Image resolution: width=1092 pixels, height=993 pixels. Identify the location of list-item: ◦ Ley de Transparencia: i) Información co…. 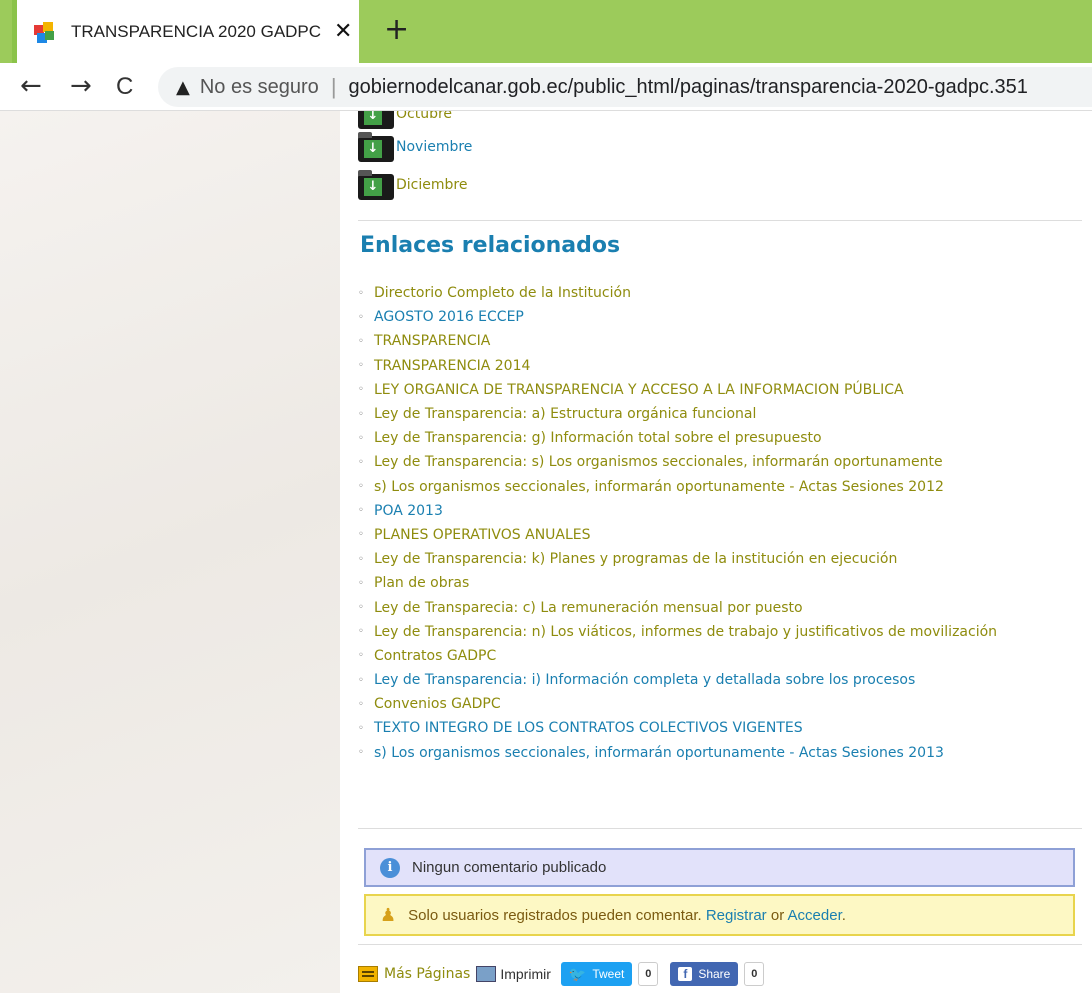
(677, 680).